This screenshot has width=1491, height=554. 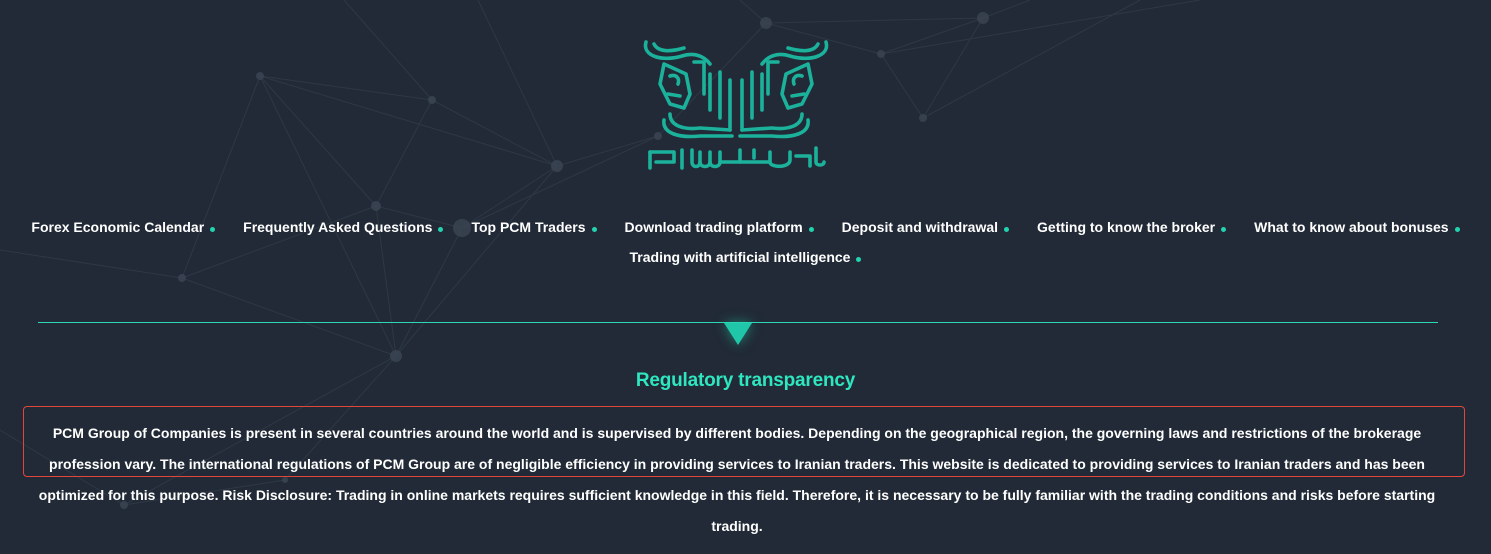 What do you see at coordinates (338, 227) in the screenshot?
I see `nav-item-label: Frequently Asked Questions` at bounding box center [338, 227].